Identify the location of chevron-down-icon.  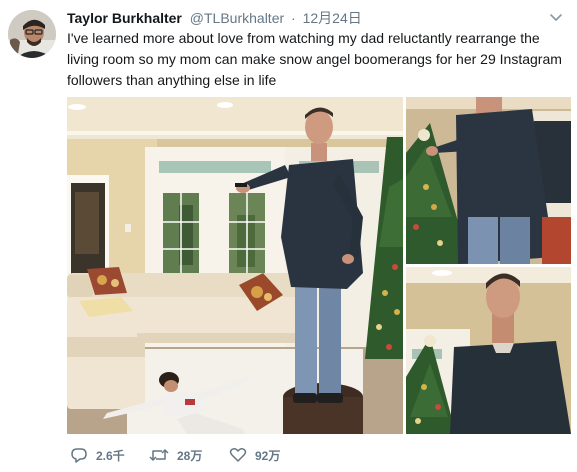
(556, 17).